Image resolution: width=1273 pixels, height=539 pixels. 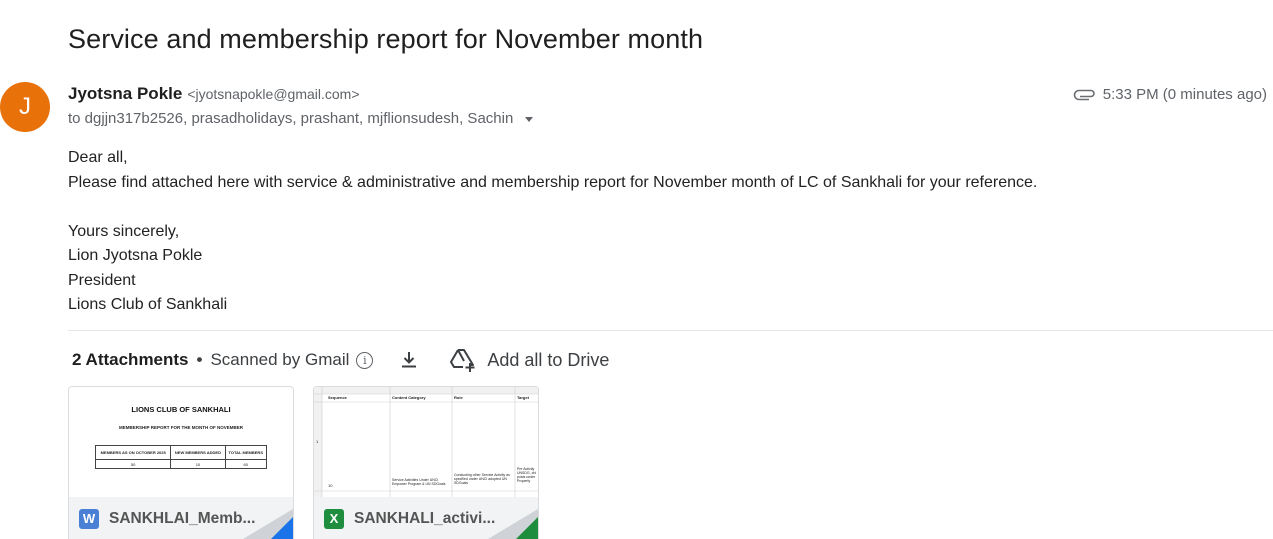 I want to click on signature-name: Lion Jyotsna Pokle, so click(x=135, y=255).